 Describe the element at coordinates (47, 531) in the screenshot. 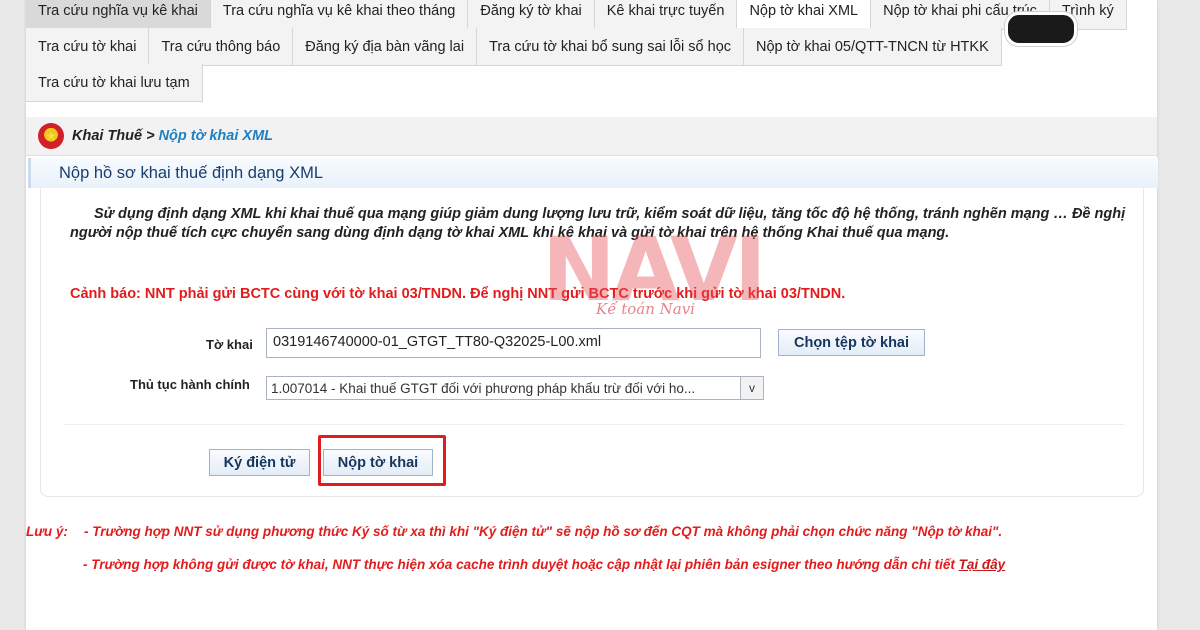

I see `note-label: Lưu ý:` at that location.